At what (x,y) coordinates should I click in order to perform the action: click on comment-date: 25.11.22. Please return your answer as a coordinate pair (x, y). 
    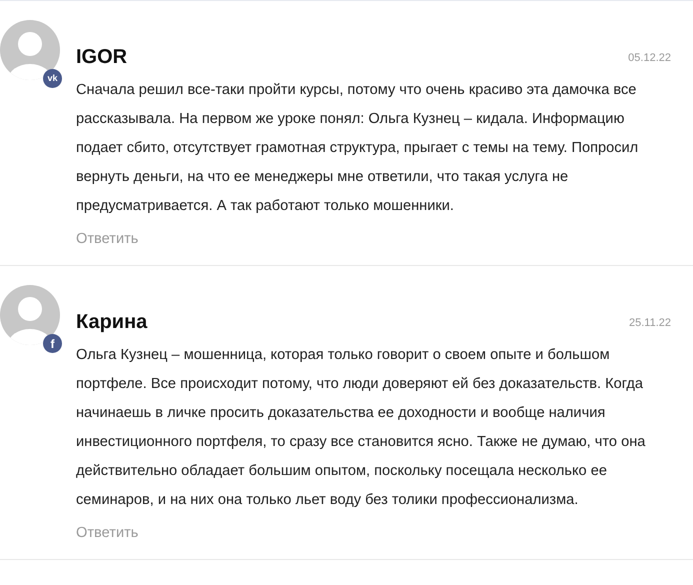
    Looking at the image, I should click on (649, 323).